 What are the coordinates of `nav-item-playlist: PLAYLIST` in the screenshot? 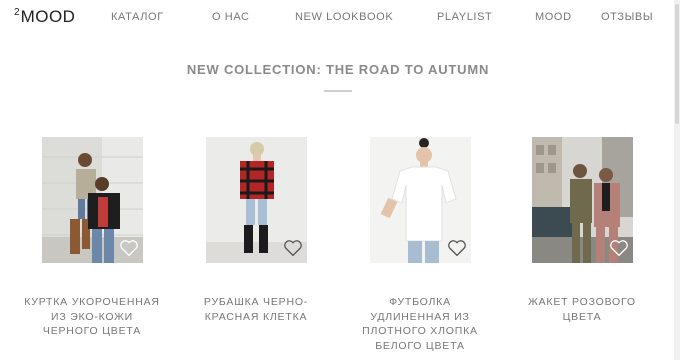 It's located at (464, 17).